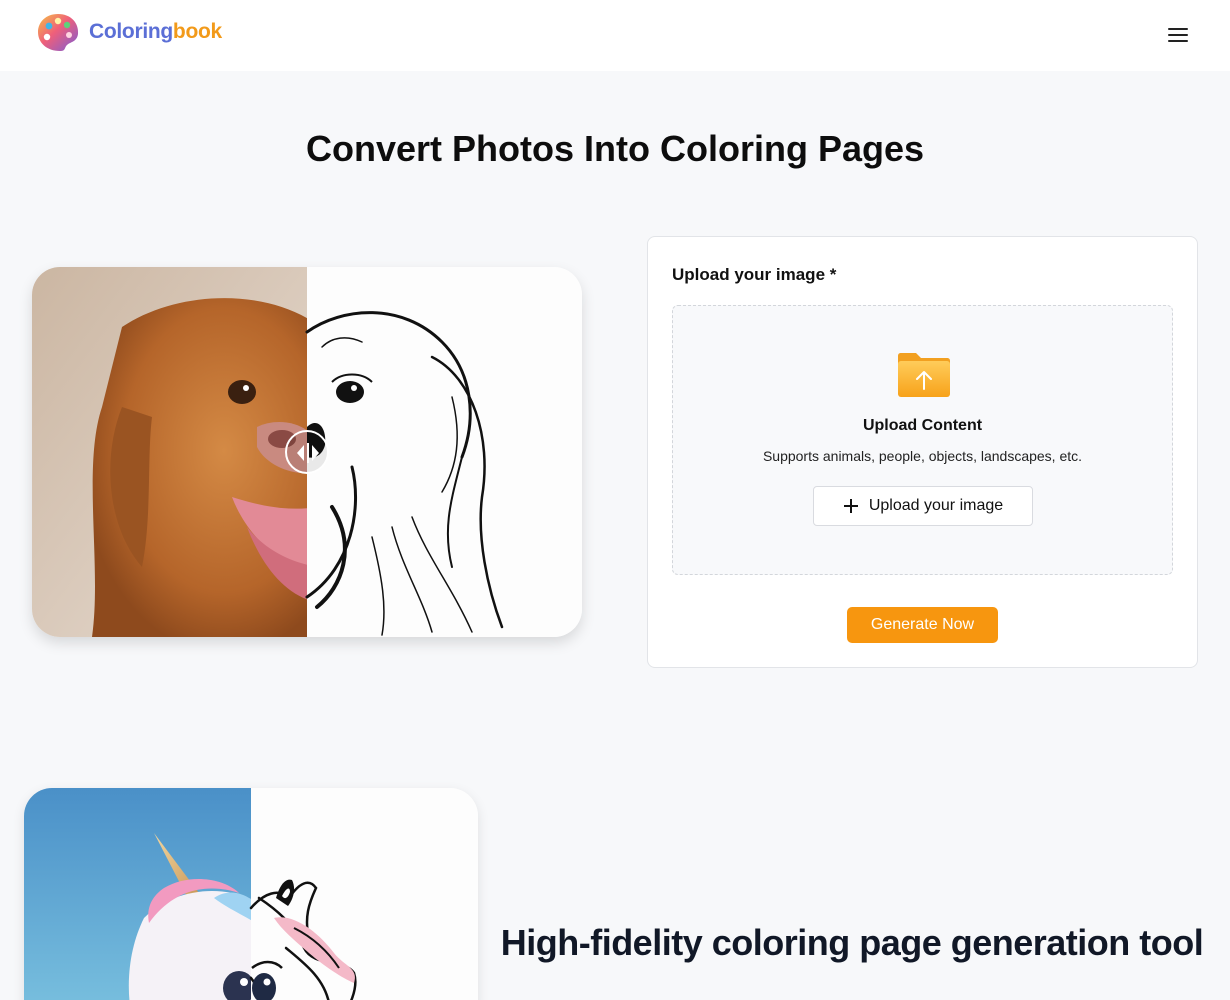 The width and height of the screenshot is (1230, 1000). I want to click on upload-button-label: Upload your image, so click(936, 505).